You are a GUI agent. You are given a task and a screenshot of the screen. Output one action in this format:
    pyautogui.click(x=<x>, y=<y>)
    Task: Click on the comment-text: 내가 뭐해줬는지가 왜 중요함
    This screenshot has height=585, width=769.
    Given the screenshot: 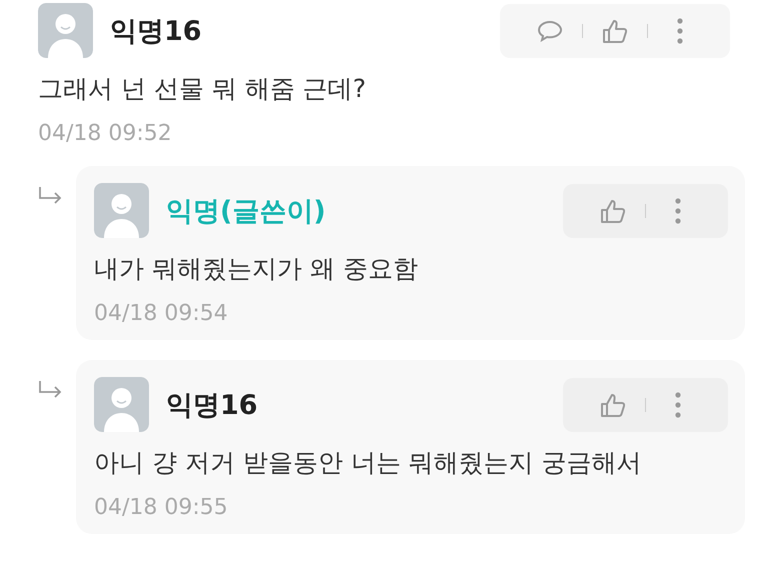 What is the action you would take?
    pyautogui.click(x=256, y=269)
    